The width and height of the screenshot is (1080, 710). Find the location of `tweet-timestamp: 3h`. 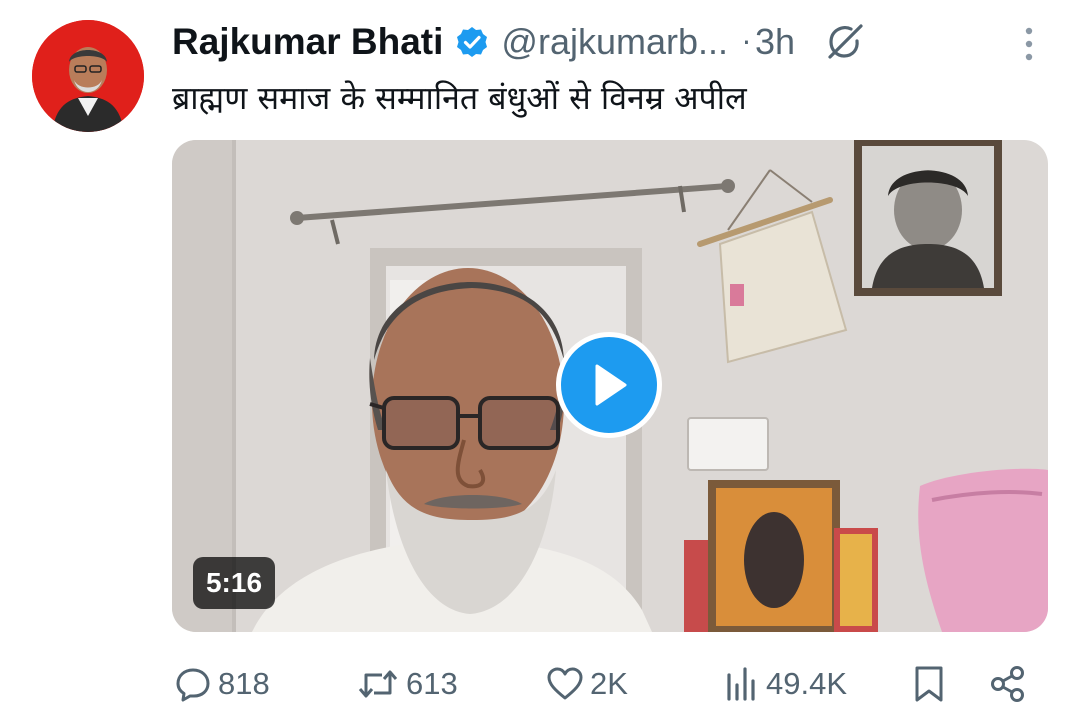

tweet-timestamp: 3h is located at coordinates (775, 42).